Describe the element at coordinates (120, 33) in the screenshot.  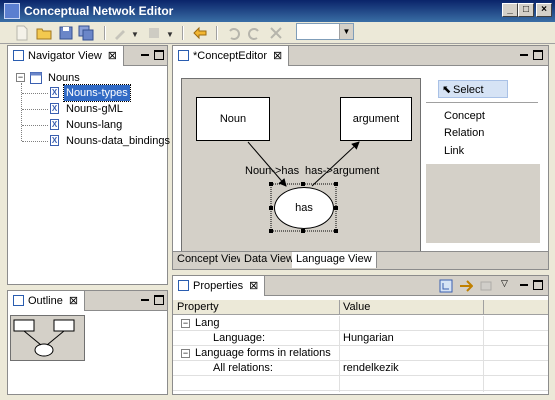
I see `new-wizard-icon` at that location.